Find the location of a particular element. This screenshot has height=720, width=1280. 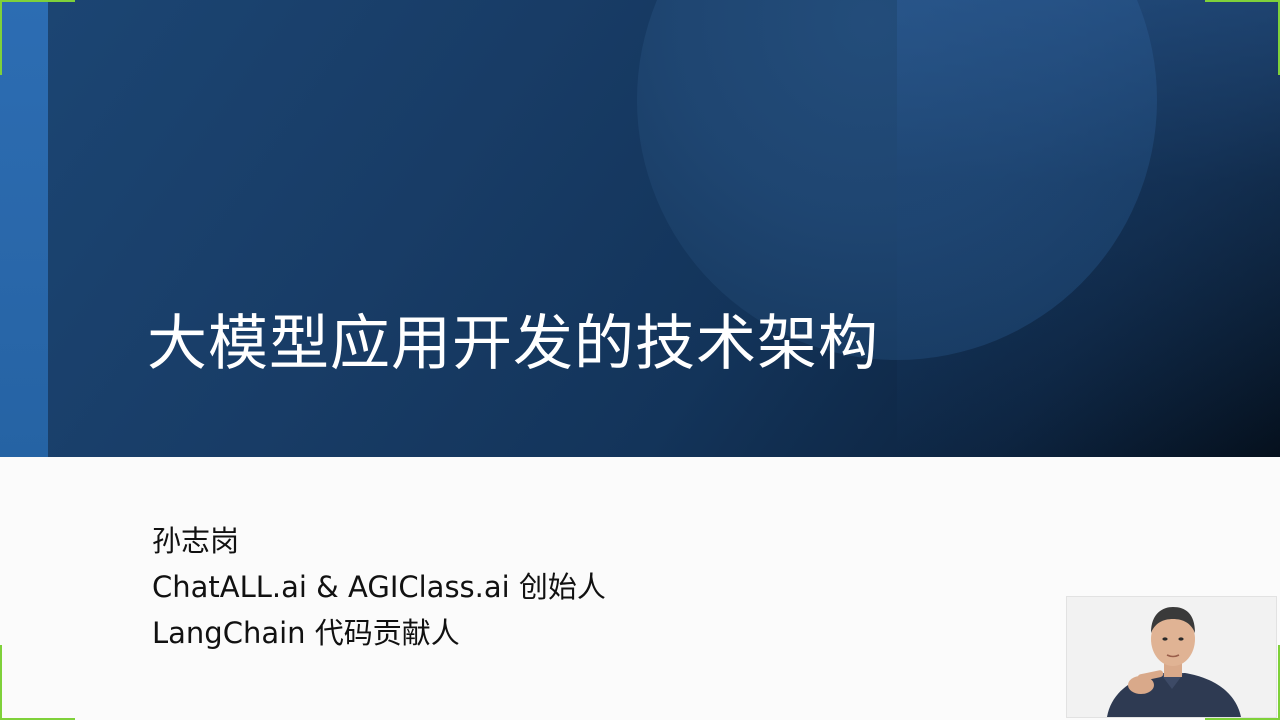

presenter-video-icon is located at coordinates (1171, 657).